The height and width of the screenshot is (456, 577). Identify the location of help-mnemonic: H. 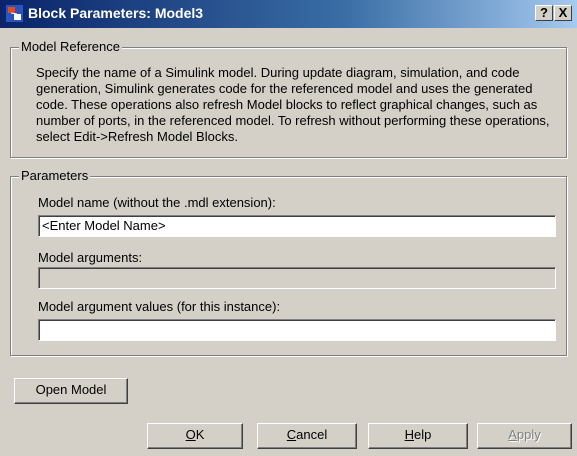
(409, 434).